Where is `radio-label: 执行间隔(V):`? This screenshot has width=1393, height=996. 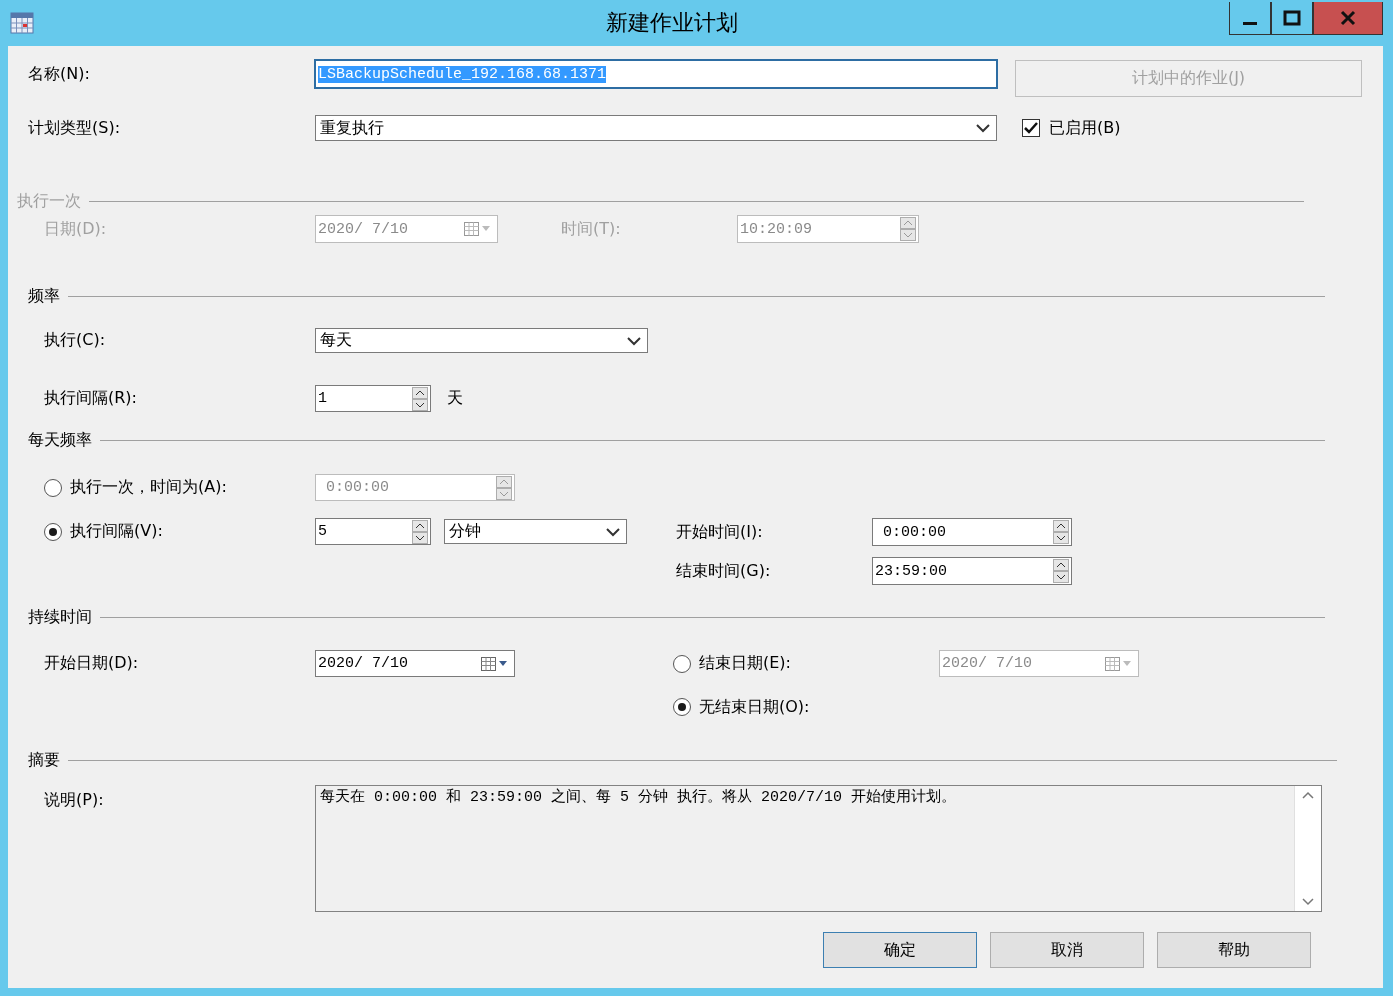 radio-label: 执行间隔(V): is located at coordinates (116, 531).